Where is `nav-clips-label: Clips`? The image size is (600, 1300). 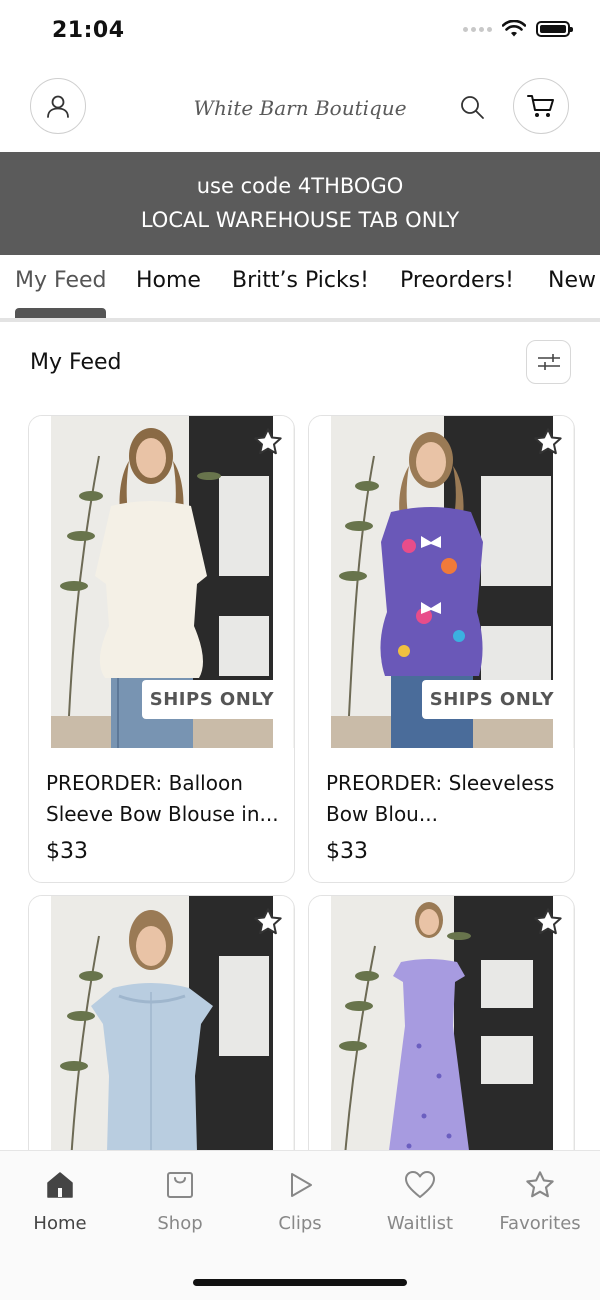
nav-clips-label: Clips is located at coordinates (300, 1223).